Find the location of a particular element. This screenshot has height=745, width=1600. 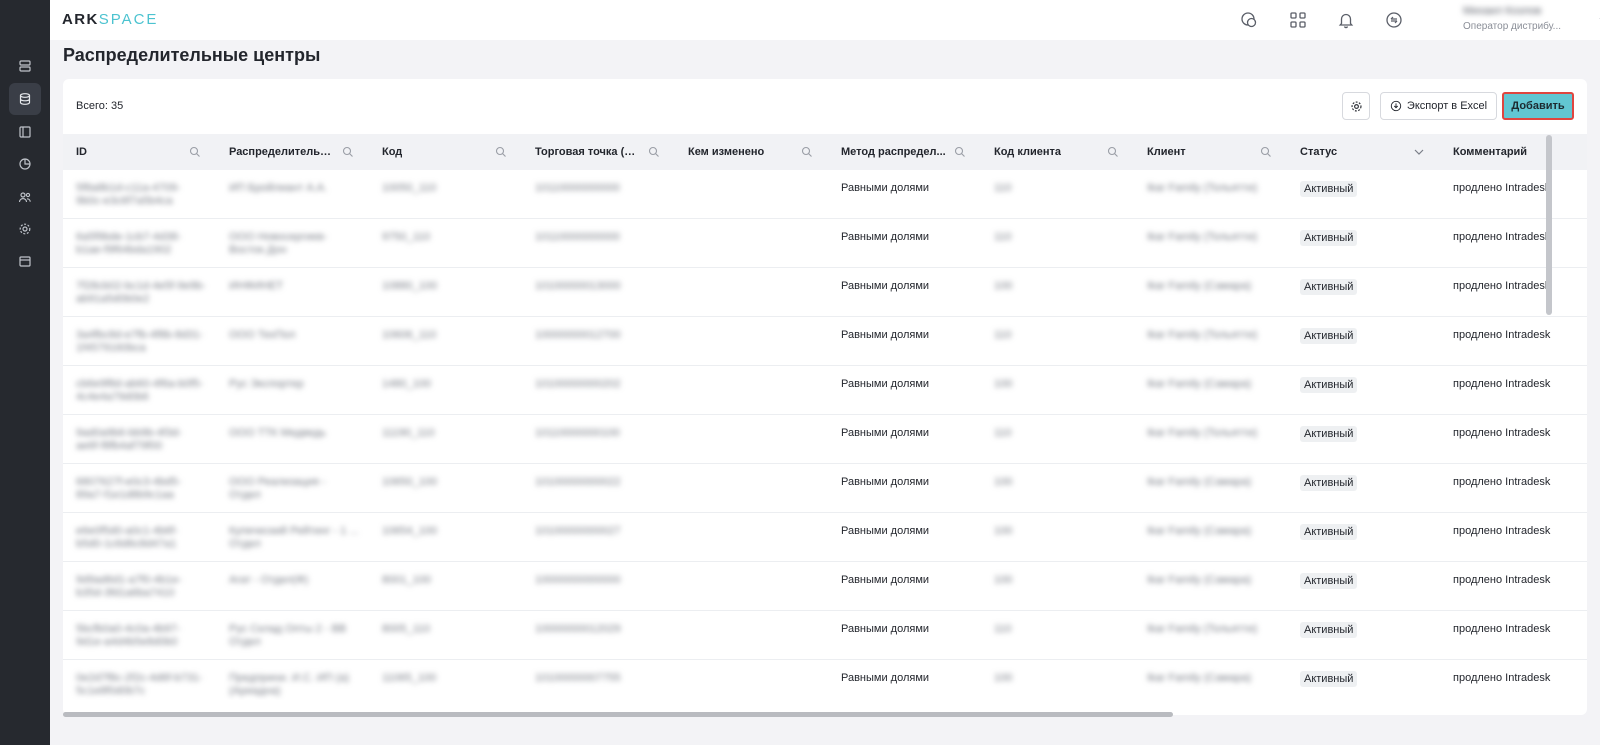

sidebar-item-database is located at coordinates (25, 99).